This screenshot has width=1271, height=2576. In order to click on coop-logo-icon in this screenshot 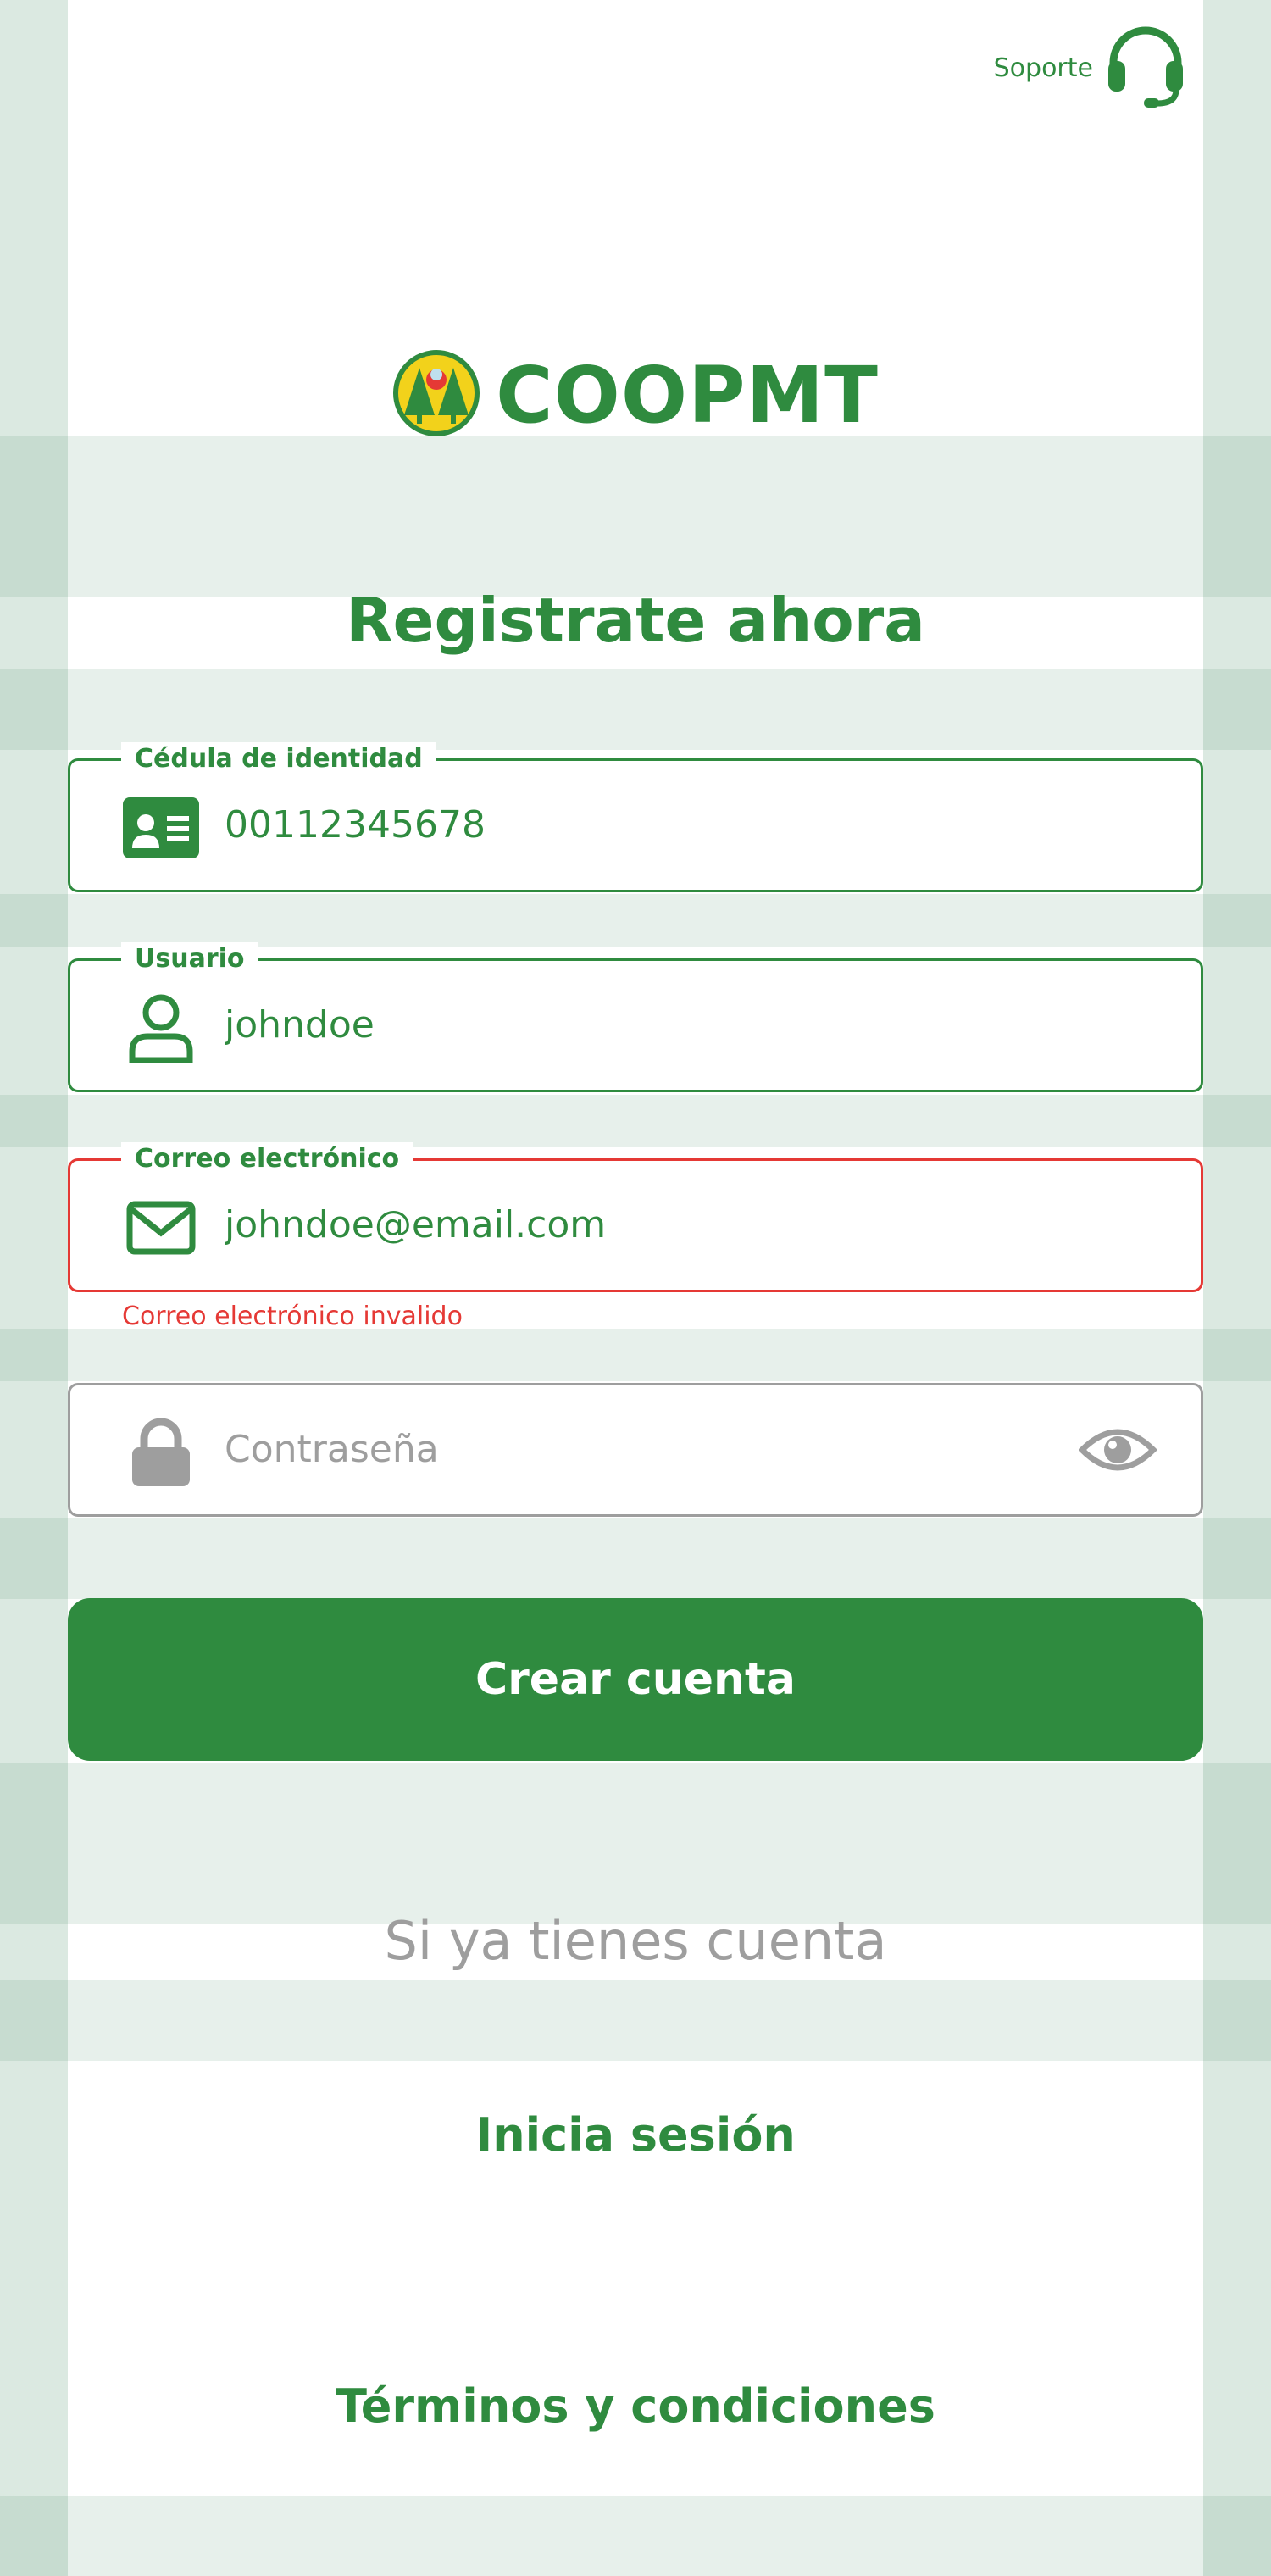, I will do `click(436, 395)`.